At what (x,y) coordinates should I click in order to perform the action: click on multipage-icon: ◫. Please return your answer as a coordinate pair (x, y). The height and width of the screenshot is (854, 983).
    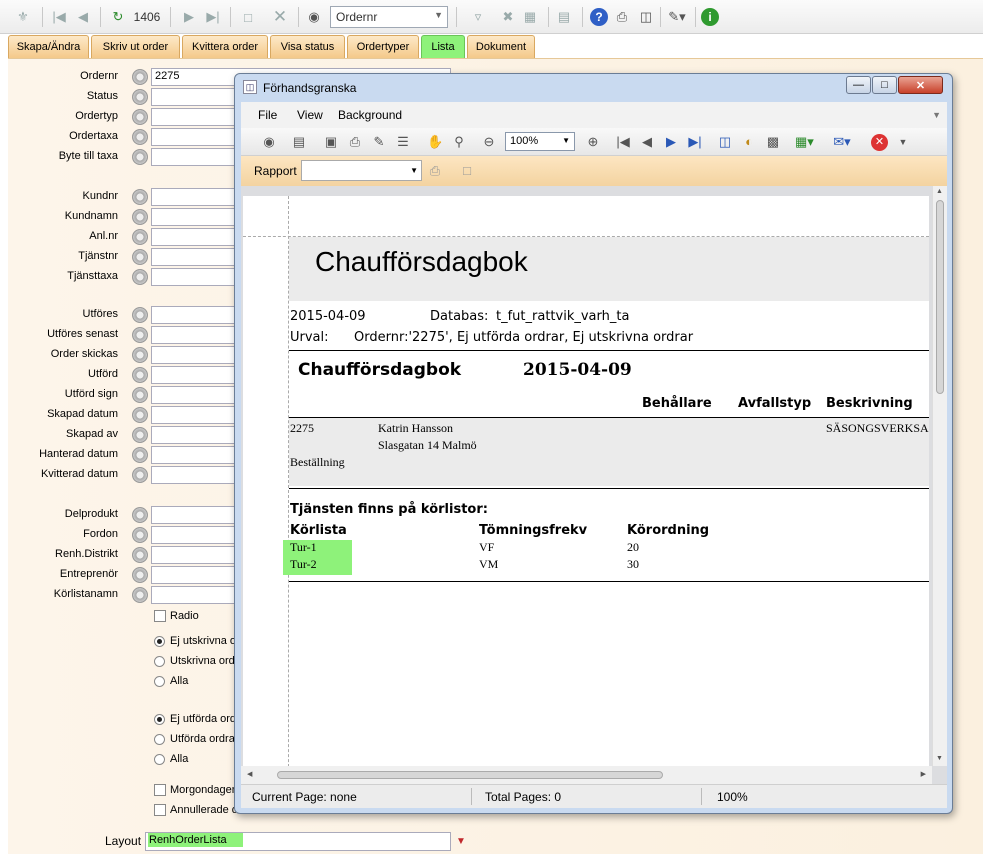
    Looking at the image, I should click on (725, 142).